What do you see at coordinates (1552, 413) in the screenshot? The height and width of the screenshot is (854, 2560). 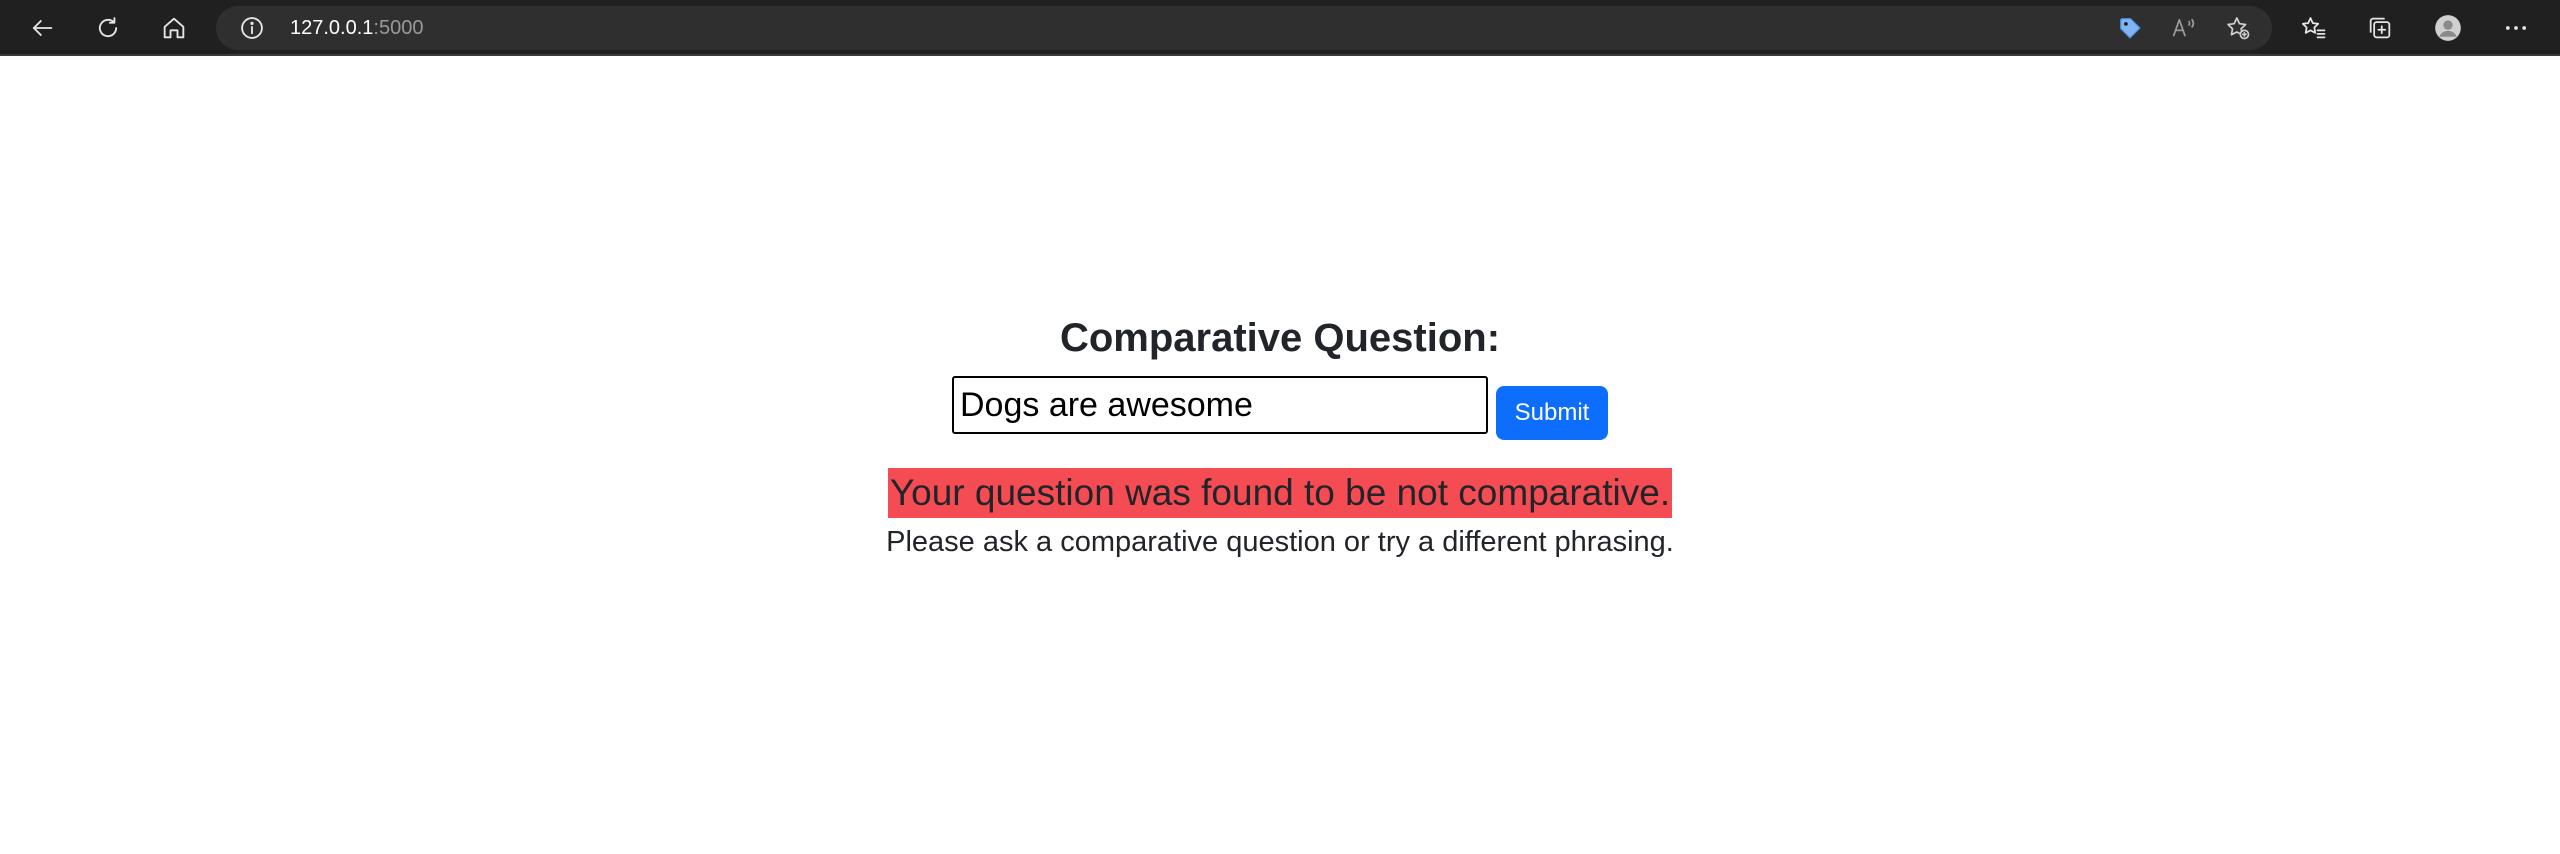 I see `submit-button: Submit` at bounding box center [1552, 413].